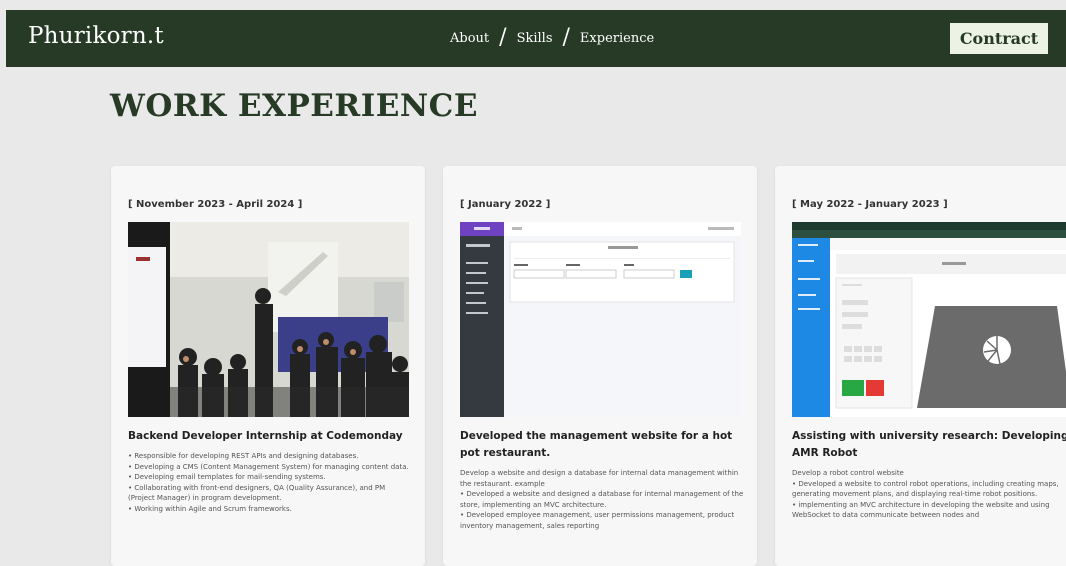 Image resolution: width=1066 pixels, height=566 pixels. What do you see at coordinates (268, 319) in the screenshot?
I see `internship-photo` at bounding box center [268, 319].